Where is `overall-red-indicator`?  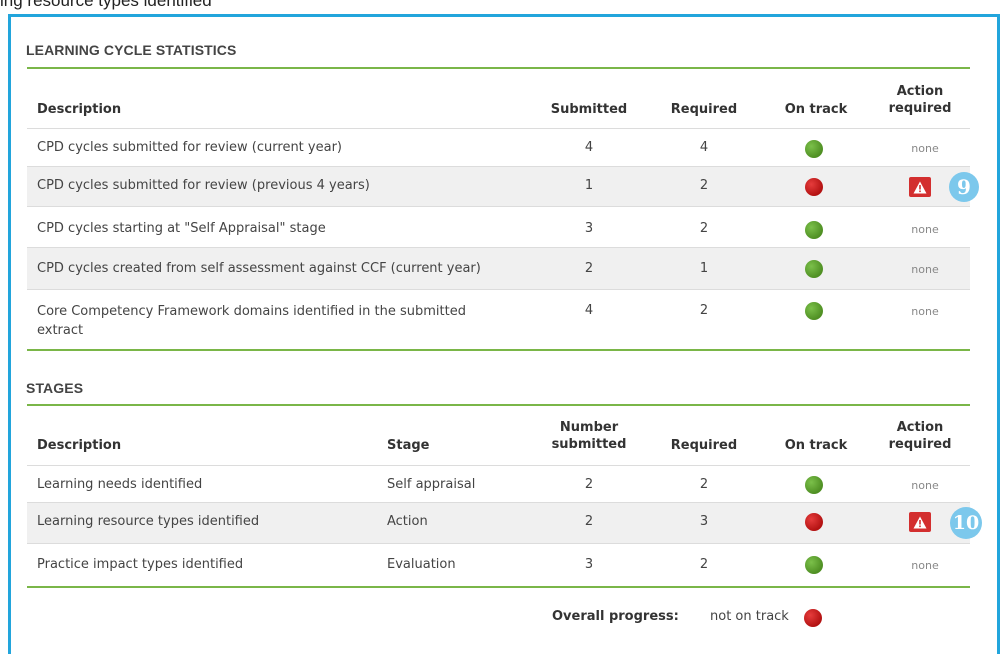
overall-red-indicator is located at coordinates (813, 618).